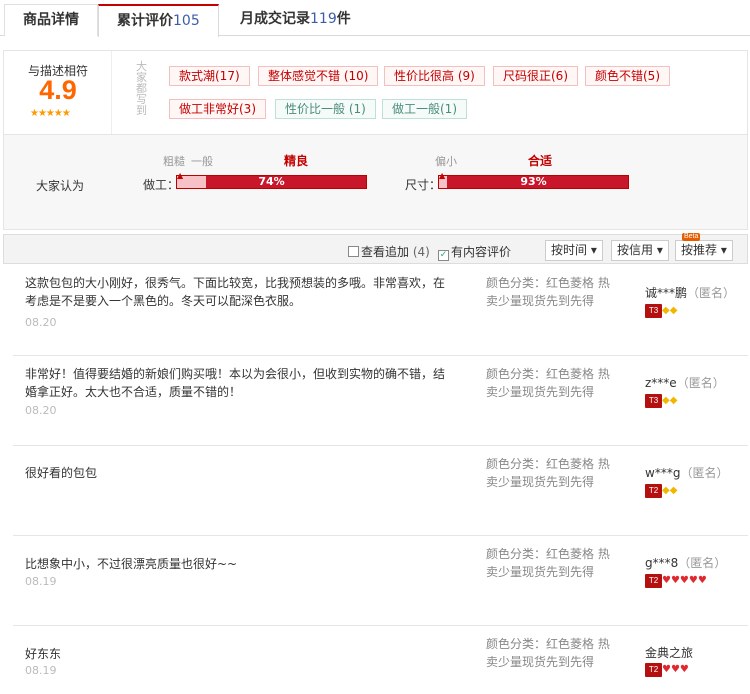 The image size is (750, 694). I want to click on tab-product-details: 商品详情, so click(51, 20).